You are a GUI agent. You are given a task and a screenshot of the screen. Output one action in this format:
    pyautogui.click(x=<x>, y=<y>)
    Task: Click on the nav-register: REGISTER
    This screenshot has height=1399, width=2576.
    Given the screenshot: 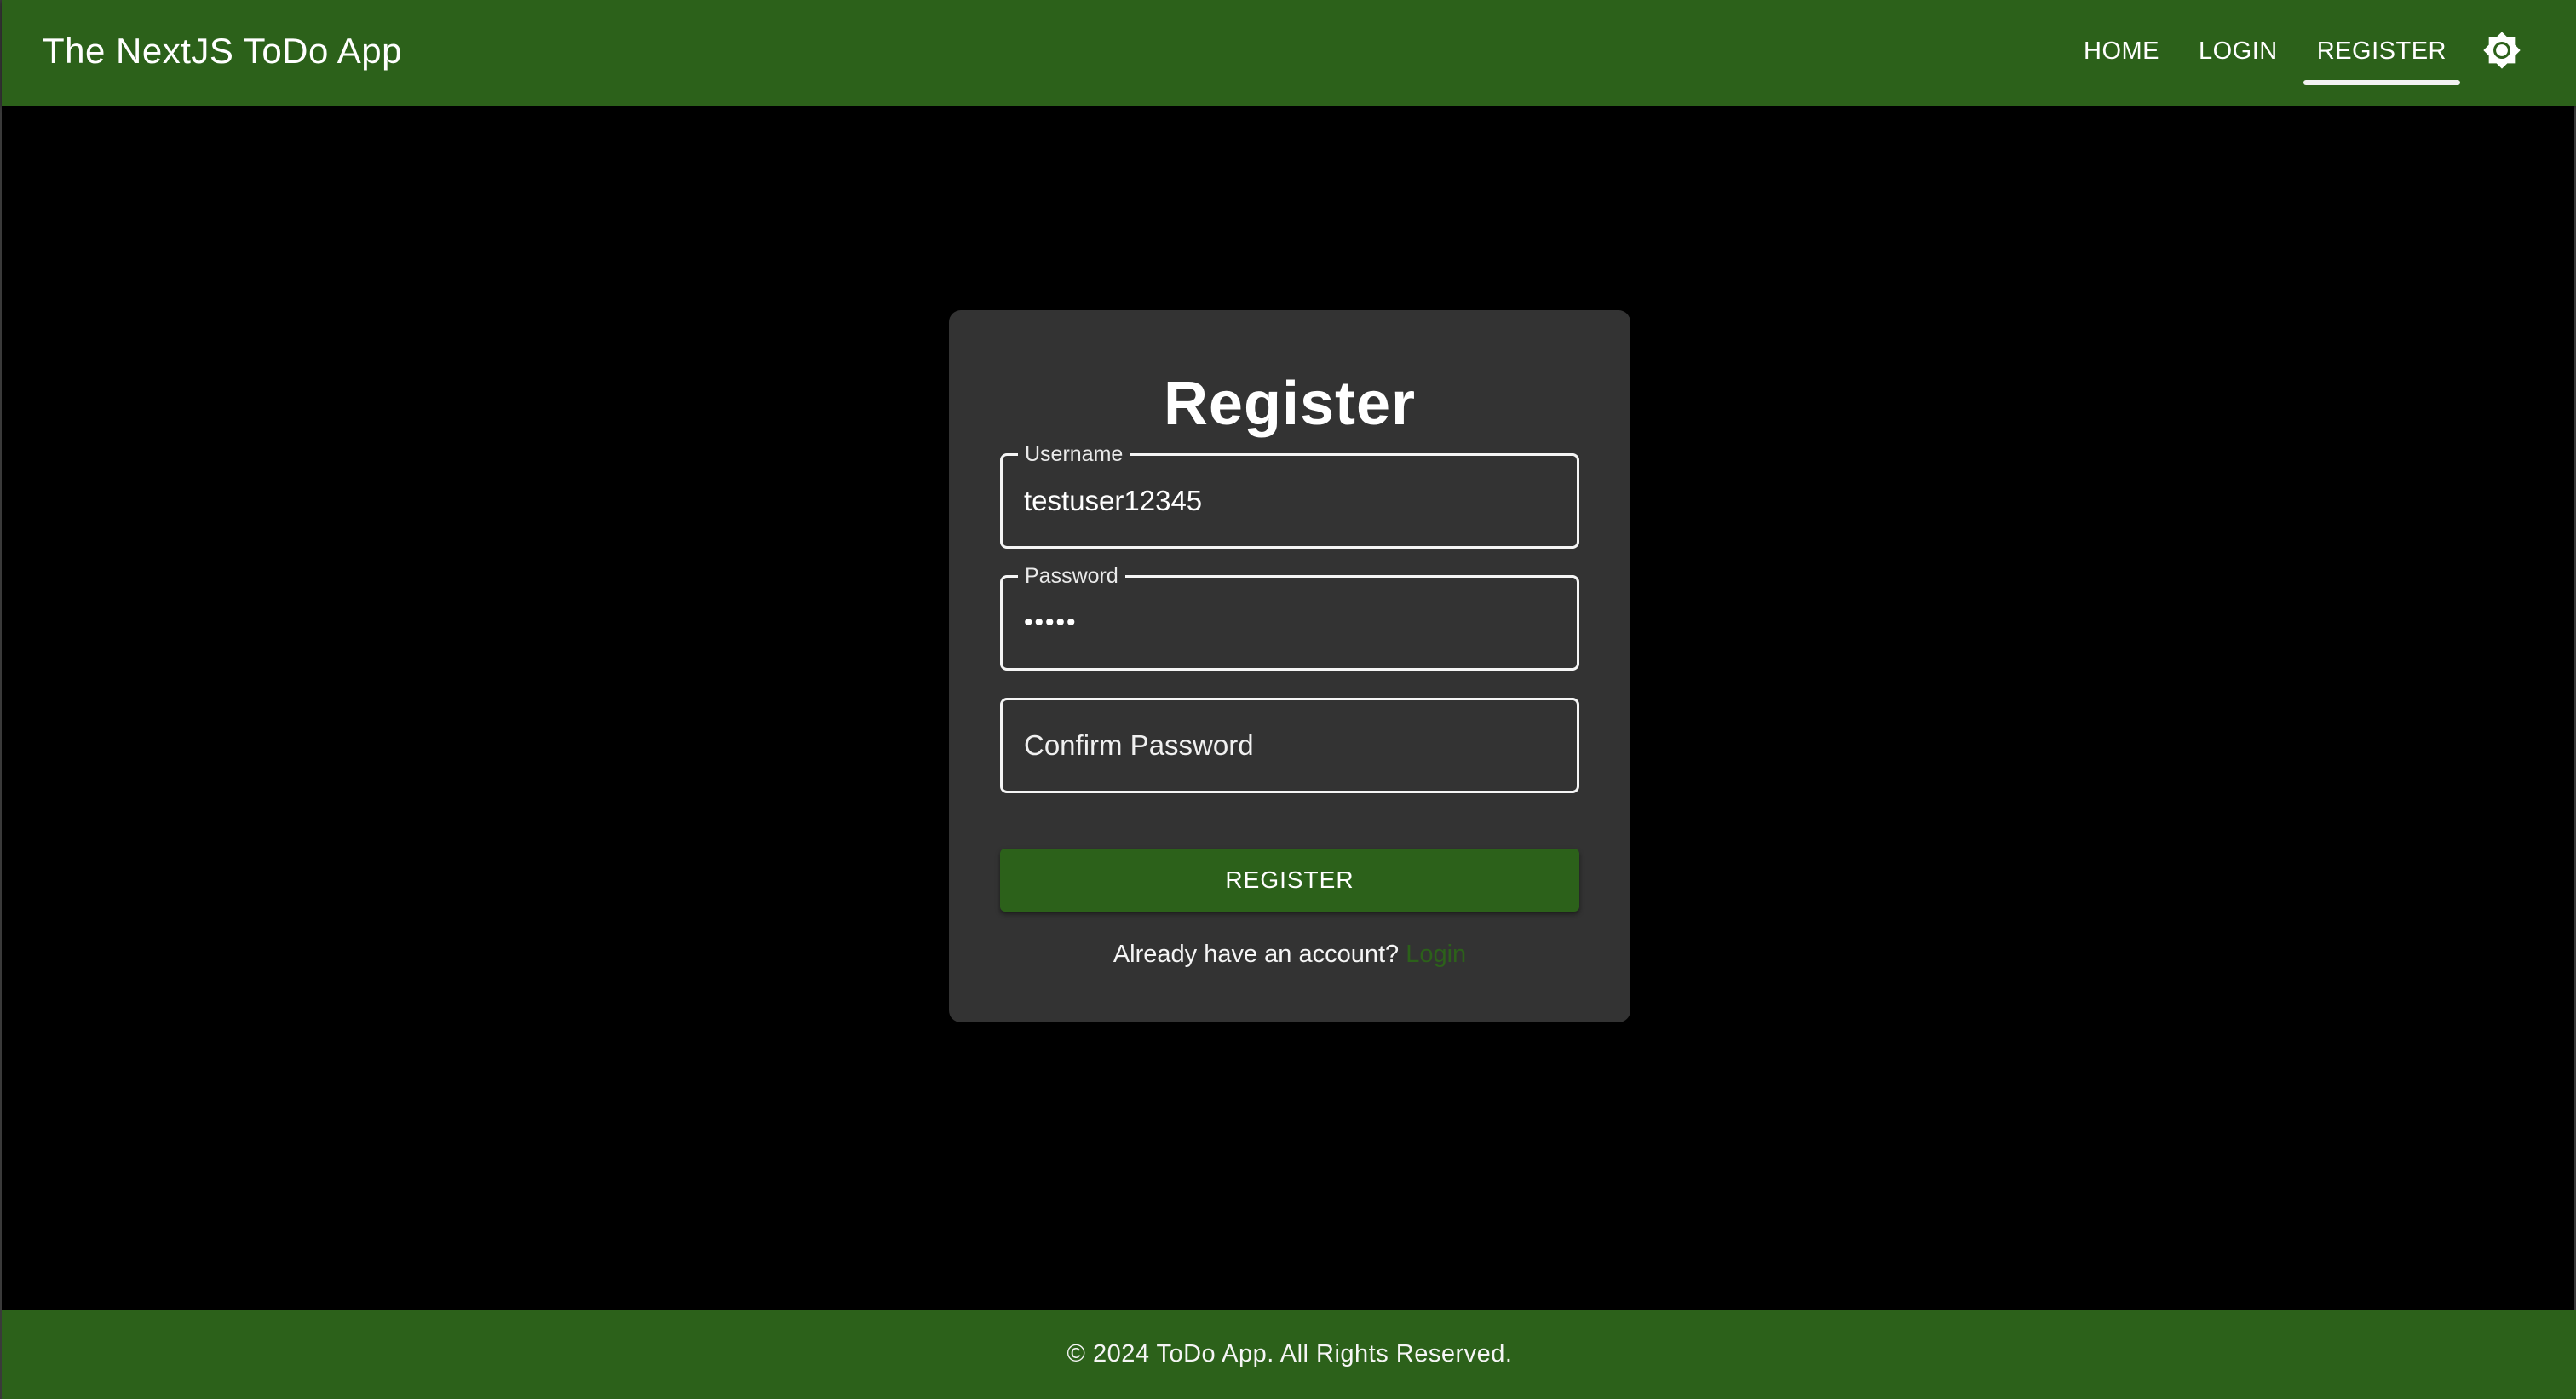 What is the action you would take?
    pyautogui.click(x=2382, y=56)
    